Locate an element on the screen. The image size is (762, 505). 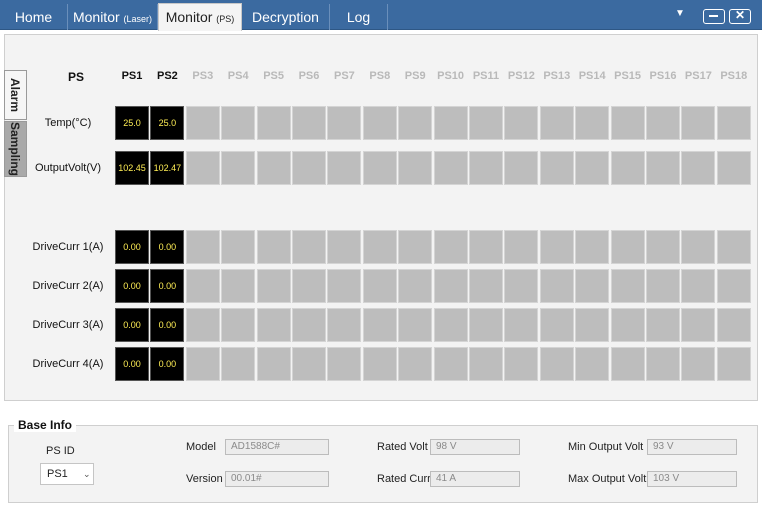
rated-curr-field: 41 A is located at coordinates (475, 479).